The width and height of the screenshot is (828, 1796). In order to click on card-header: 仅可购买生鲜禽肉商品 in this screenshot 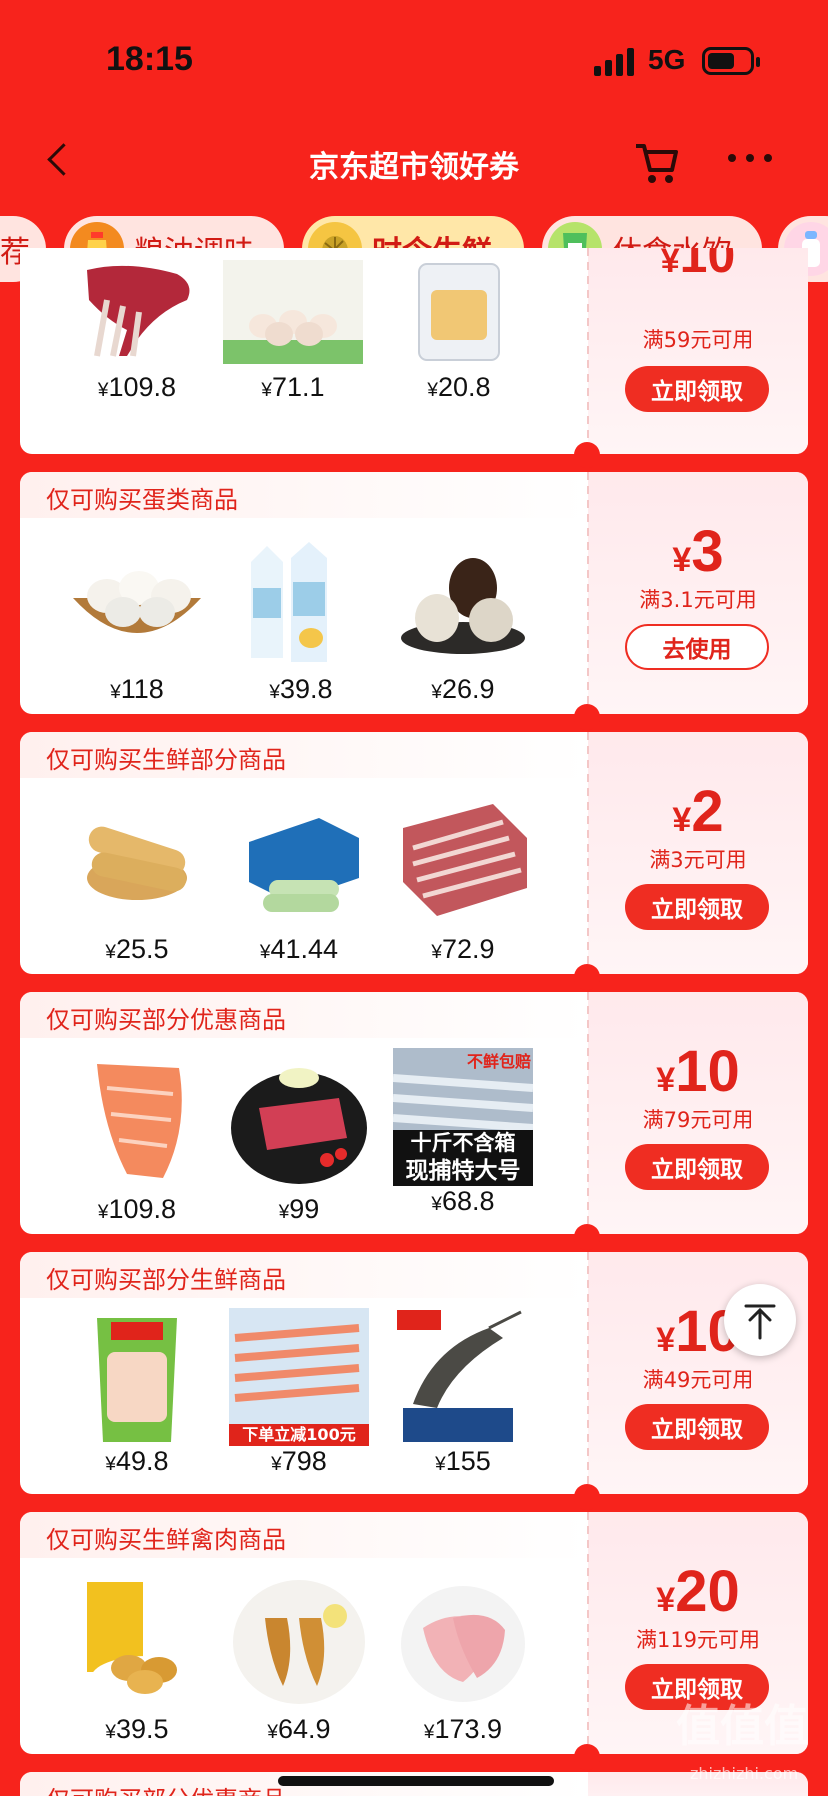, I will do `click(304, 1535)`.